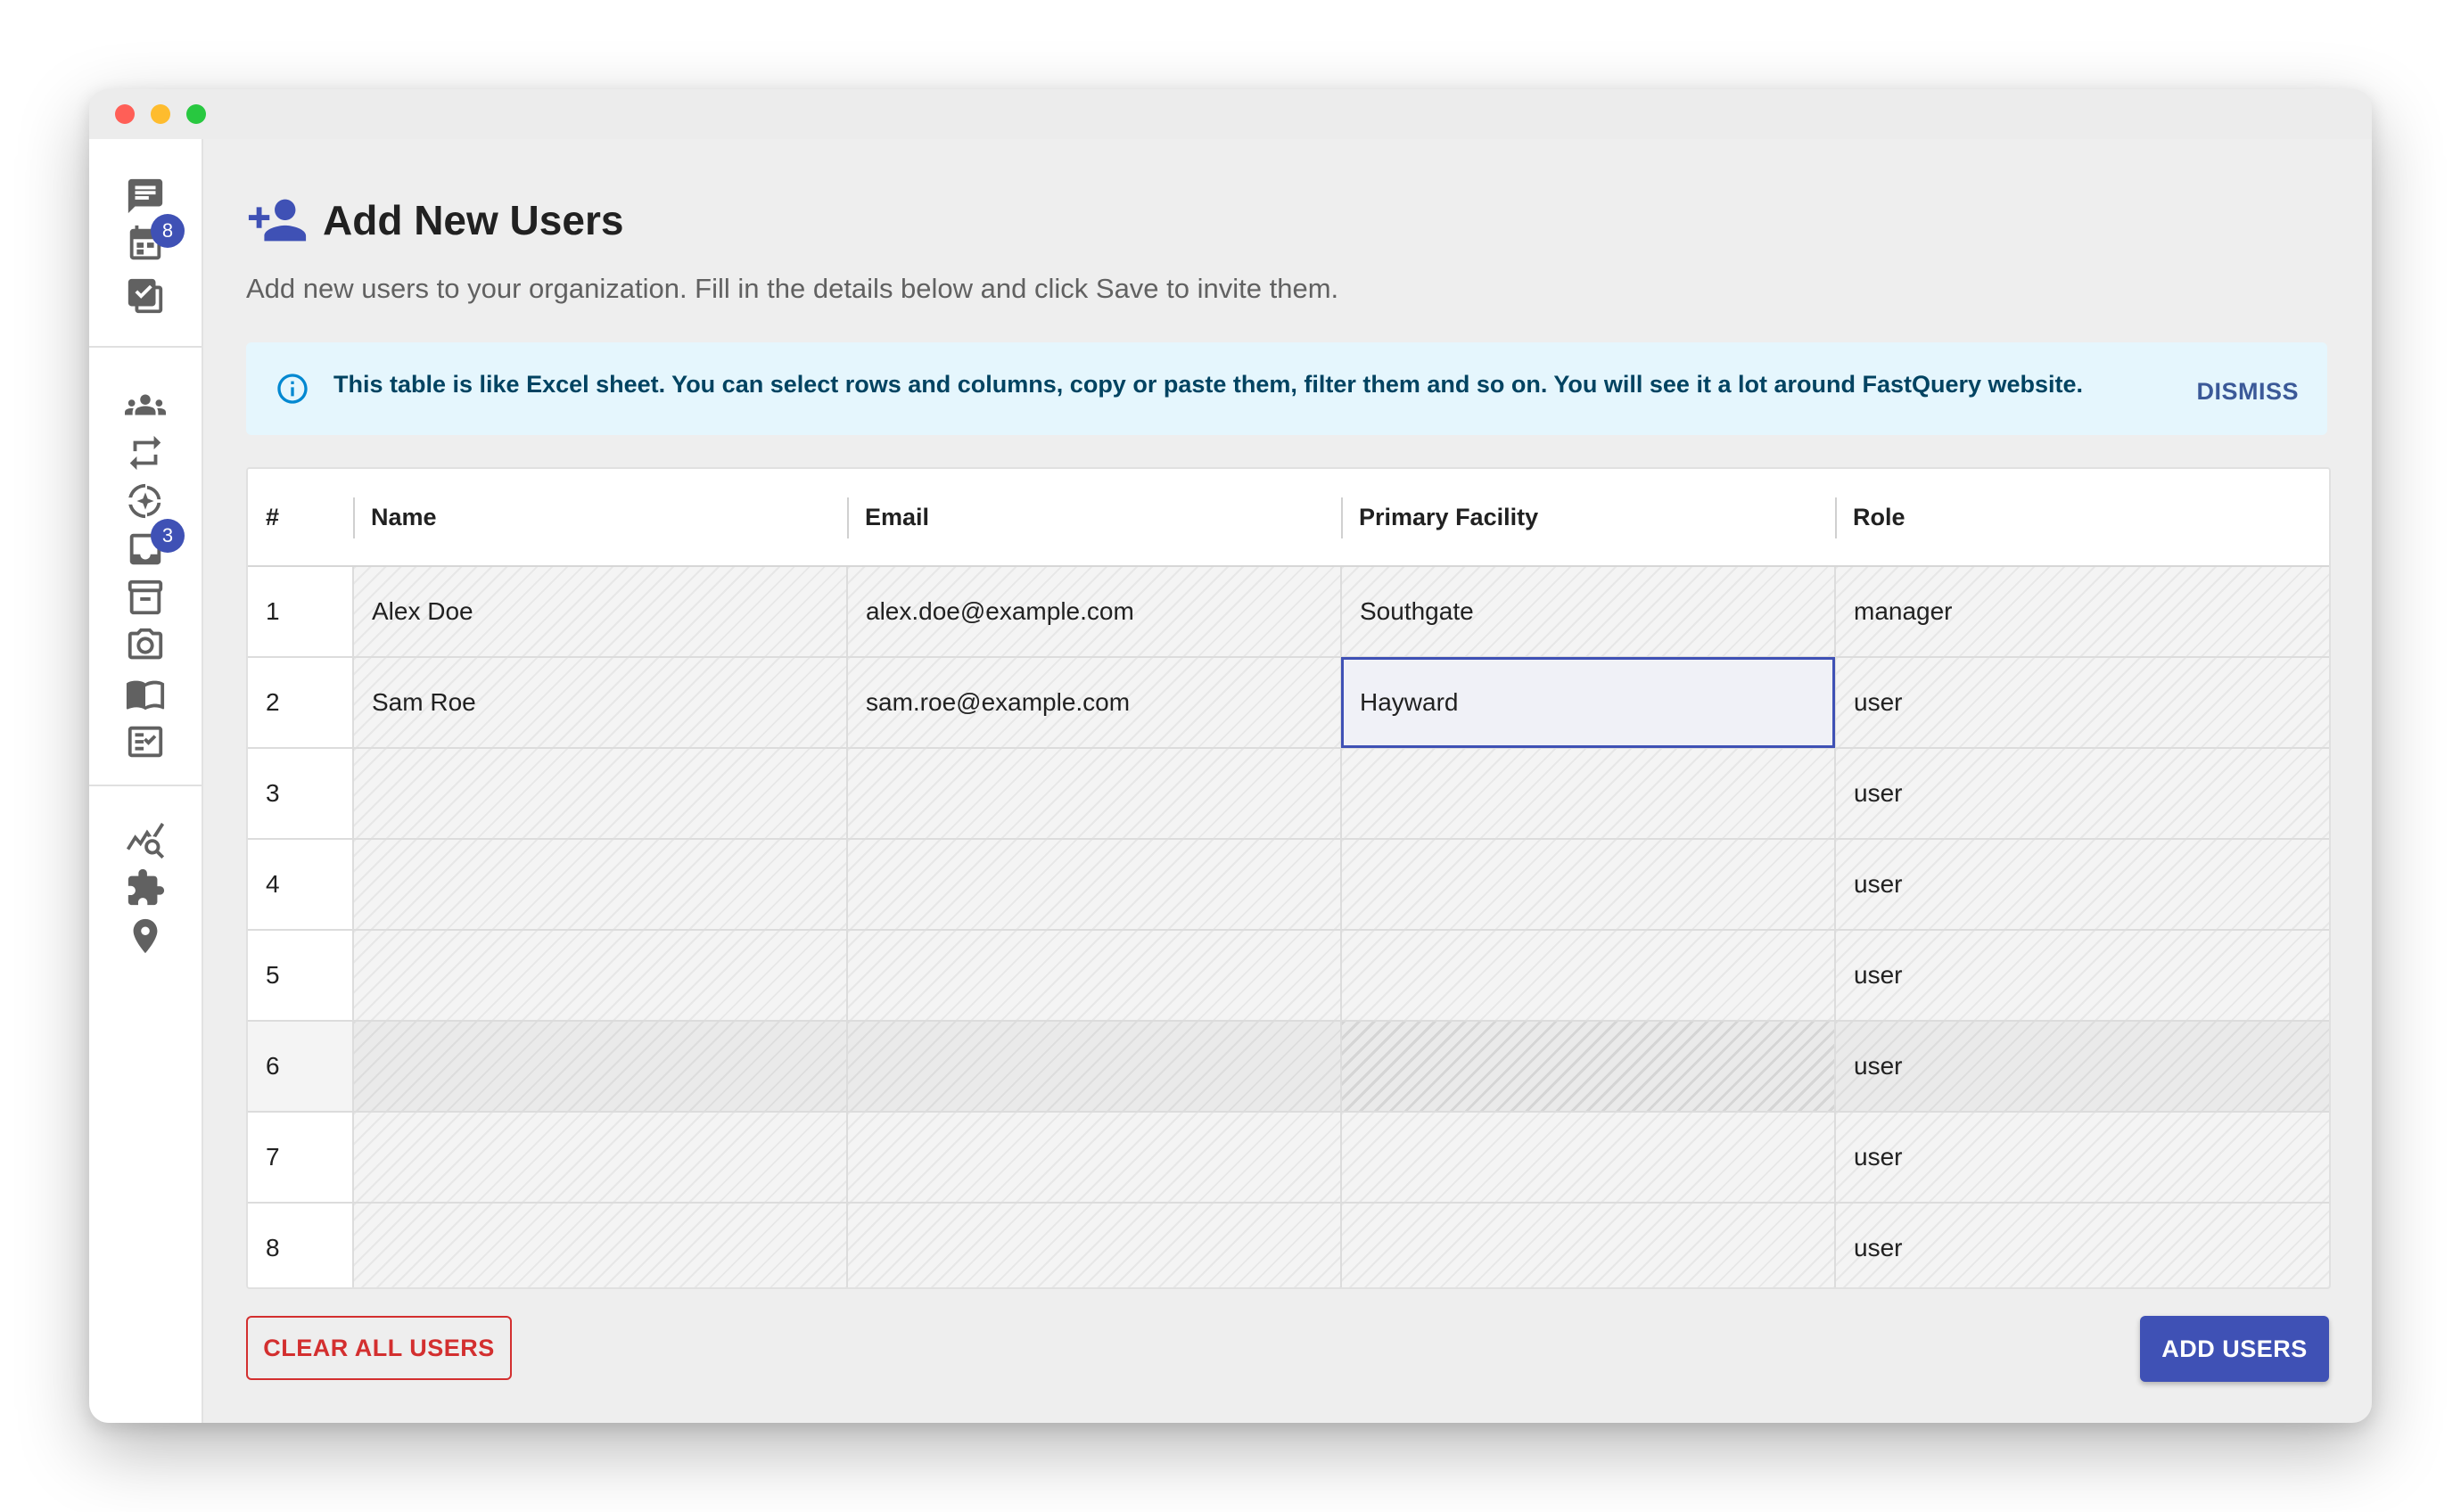  What do you see at coordinates (2082, 518) in the screenshot?
I see `column-header-role: Role` at bounding box center [2082, 518].